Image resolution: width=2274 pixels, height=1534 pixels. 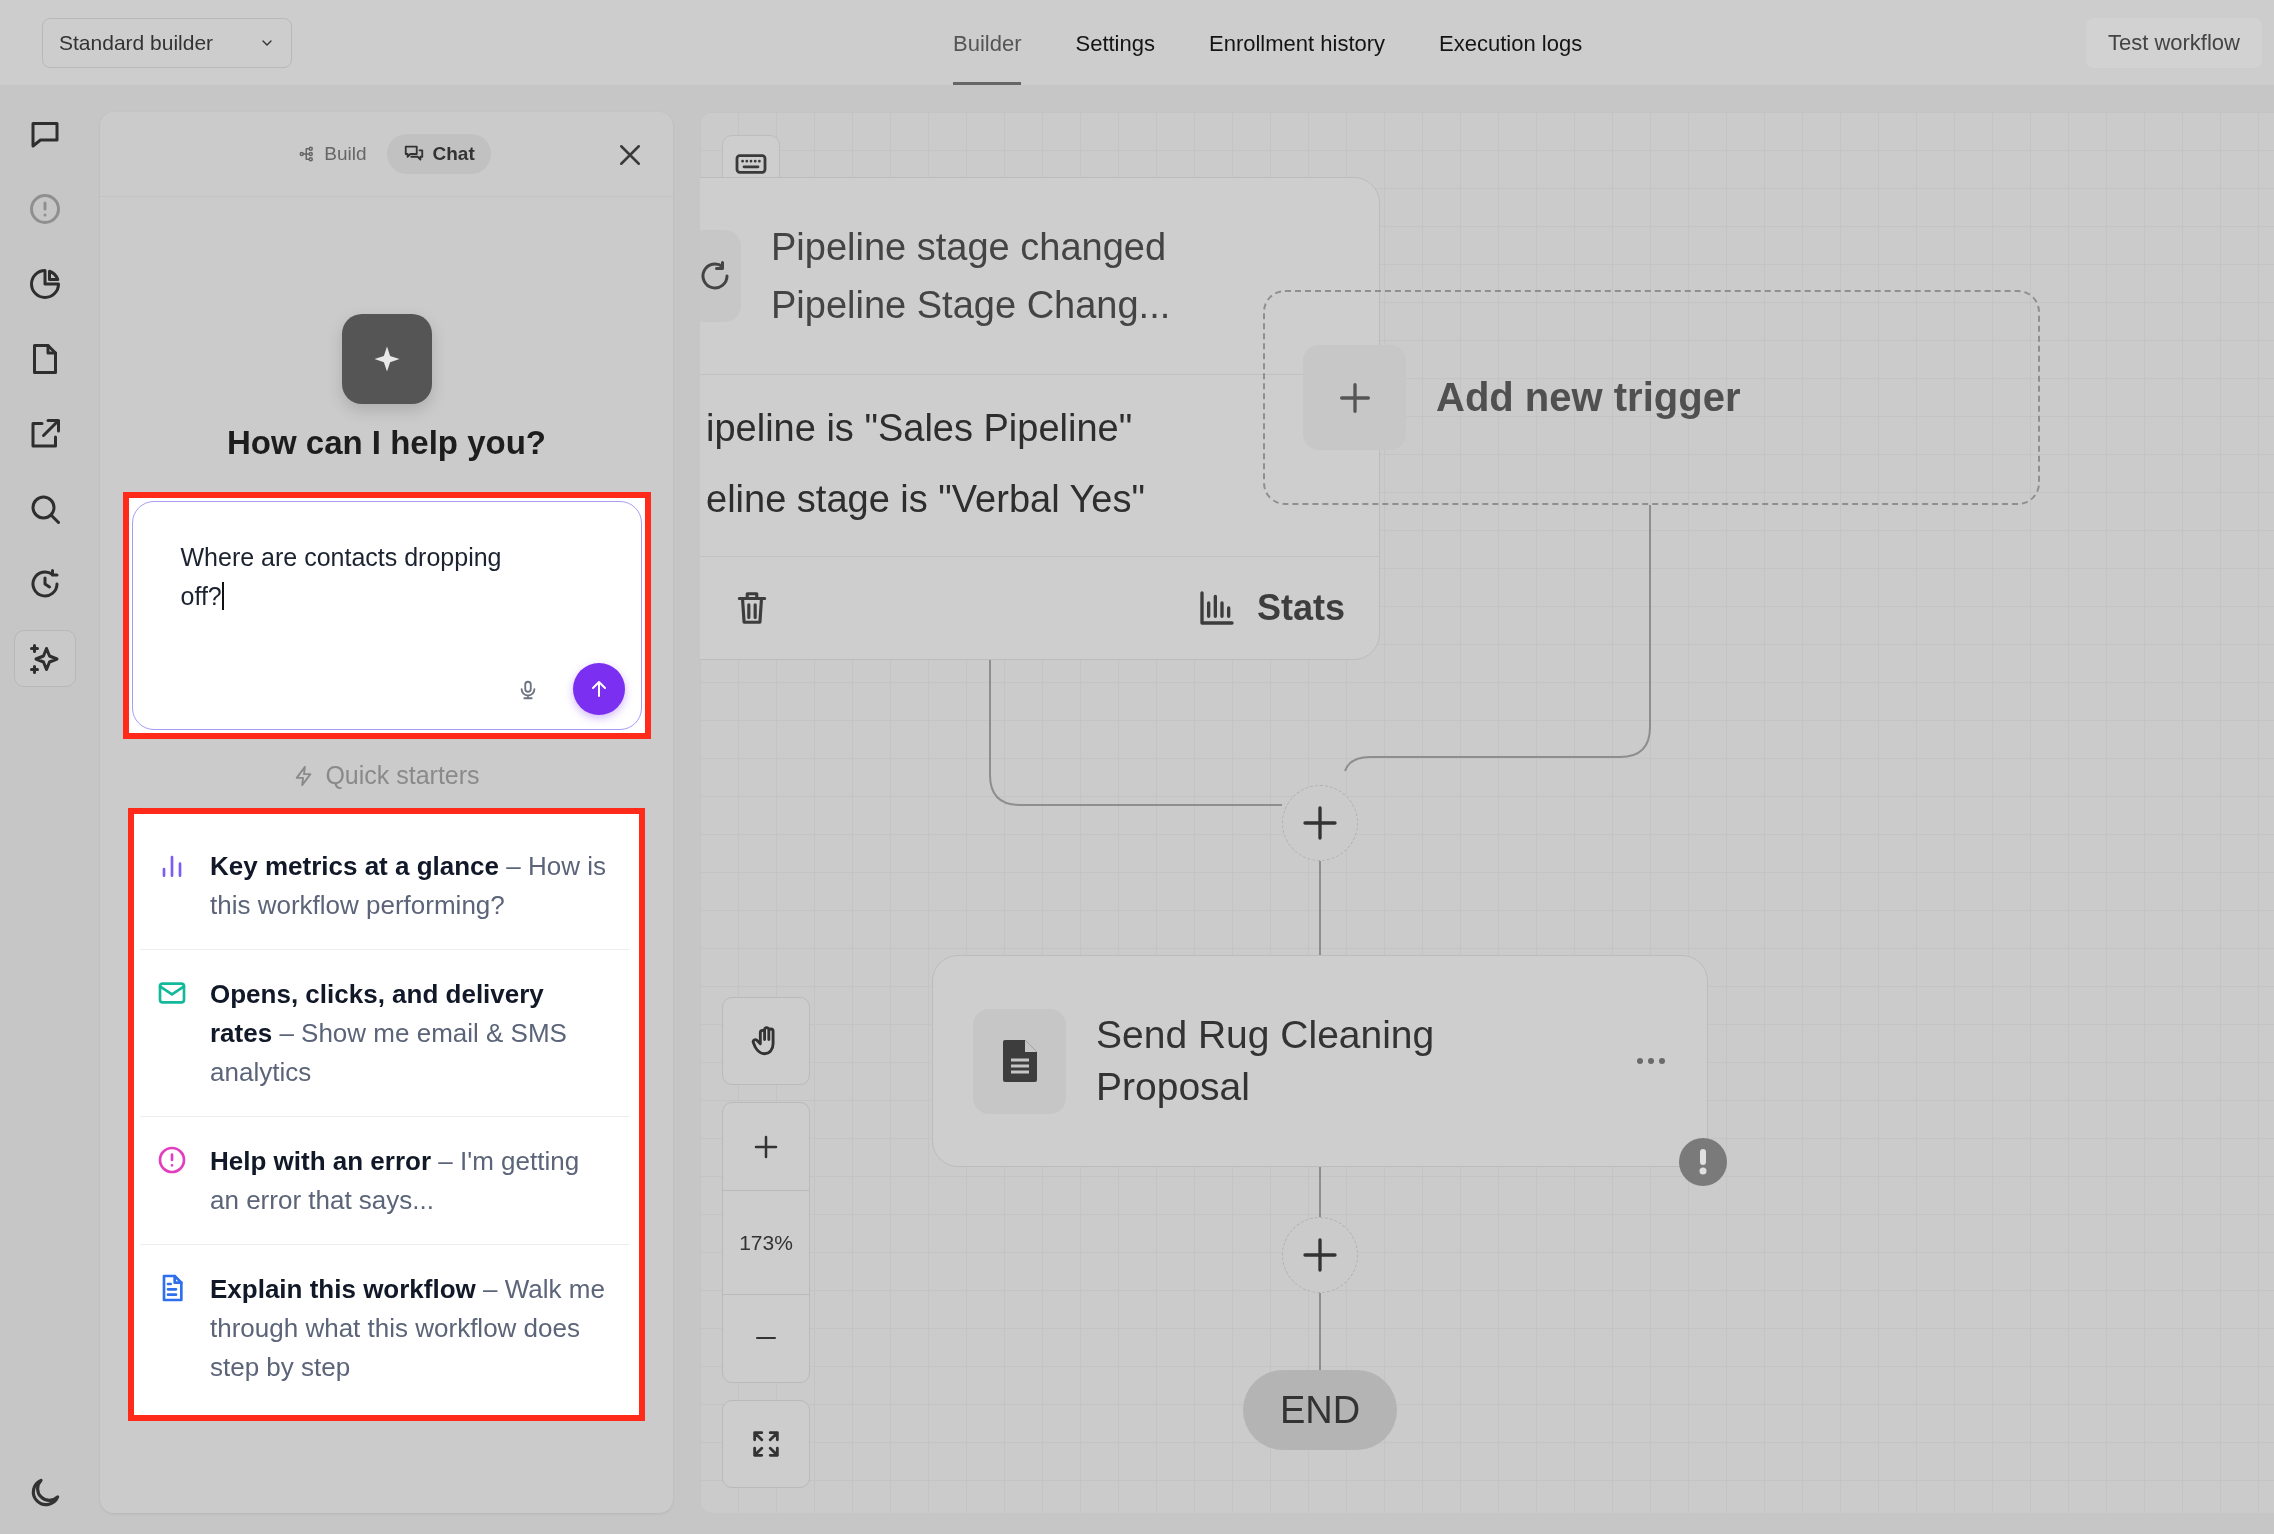 What do you see at coordinates (386, 615) in the screenshot?
I see `message-field: Where are contacts dropping off?` at bounding box center [386, 615].